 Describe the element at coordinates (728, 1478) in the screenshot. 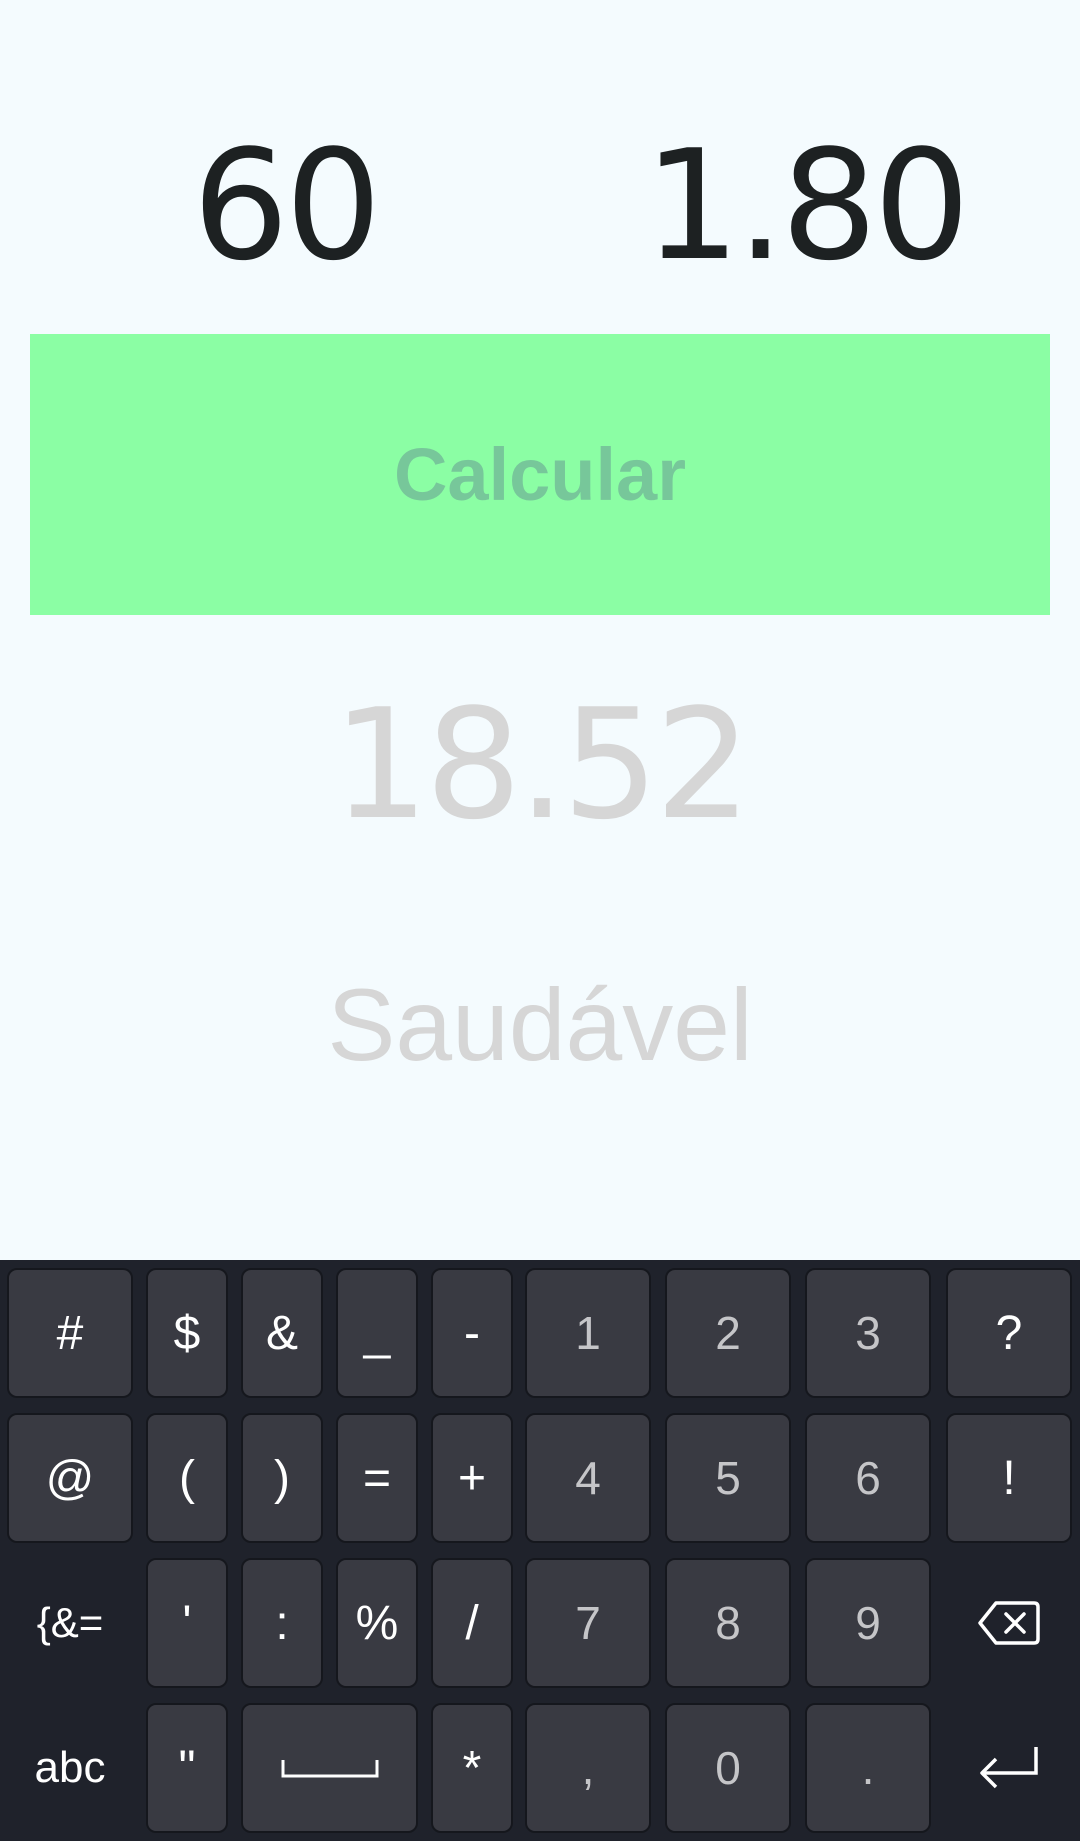

I see `key-5: 5` at that location.